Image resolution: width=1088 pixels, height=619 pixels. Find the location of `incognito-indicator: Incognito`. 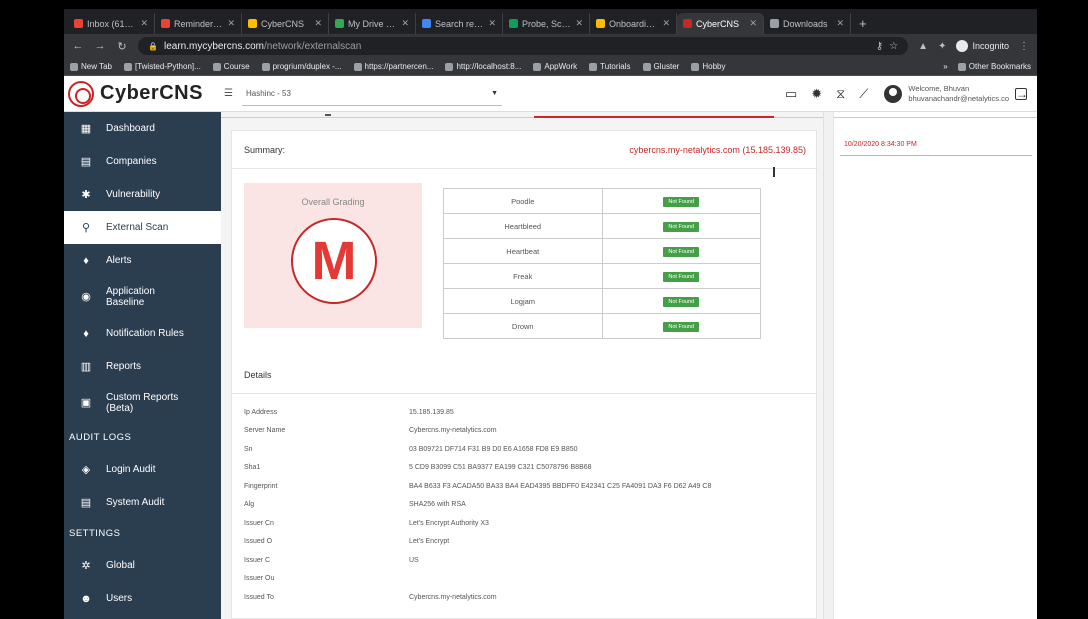

incognito-indicator: Incognito is located at coordinates (982, 46).